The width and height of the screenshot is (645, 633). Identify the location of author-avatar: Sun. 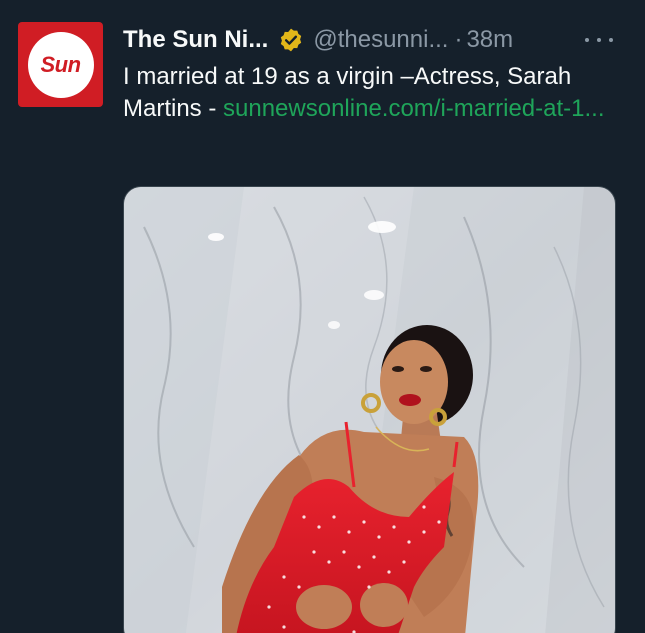
(60, 64).